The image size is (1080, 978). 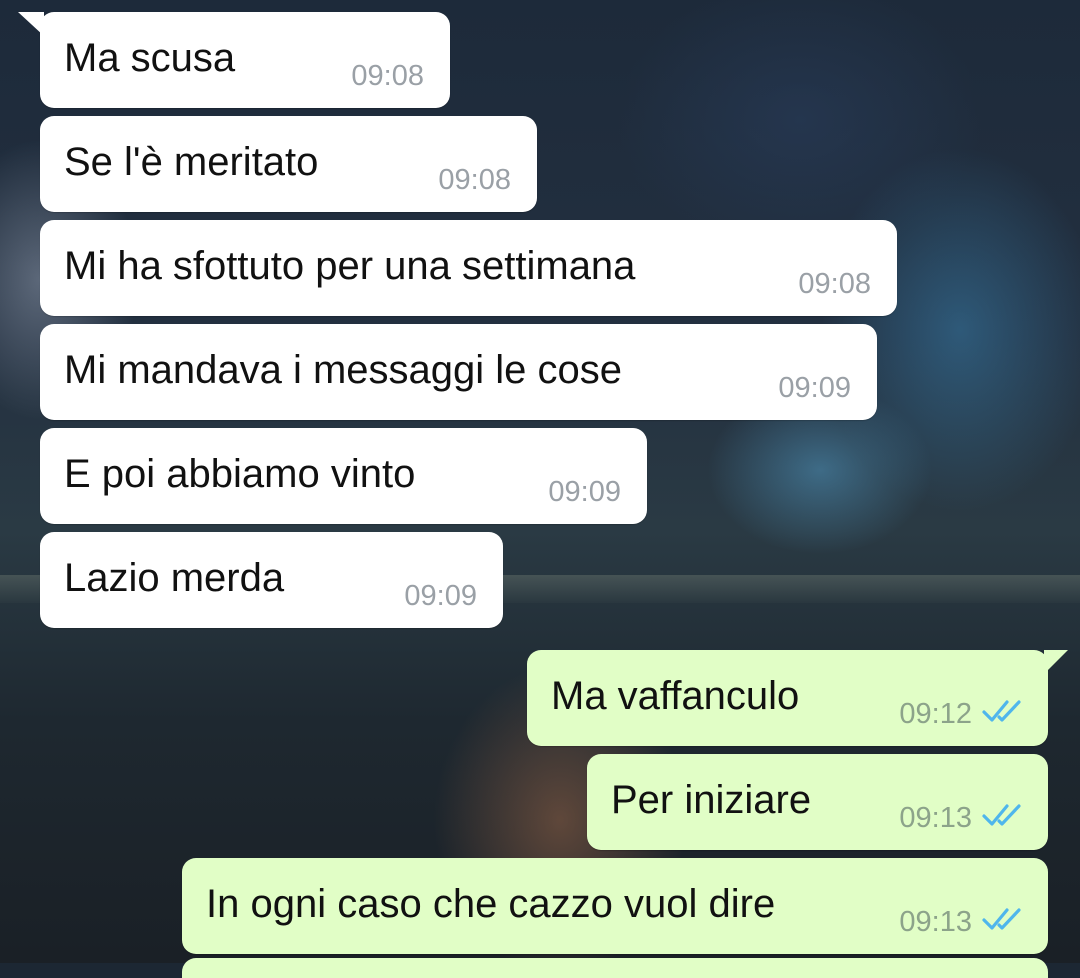 I want to click on message-bubble-outgoing: In ogni caso che cazzo vuol dire 09:13, so click(x=615, y=906).